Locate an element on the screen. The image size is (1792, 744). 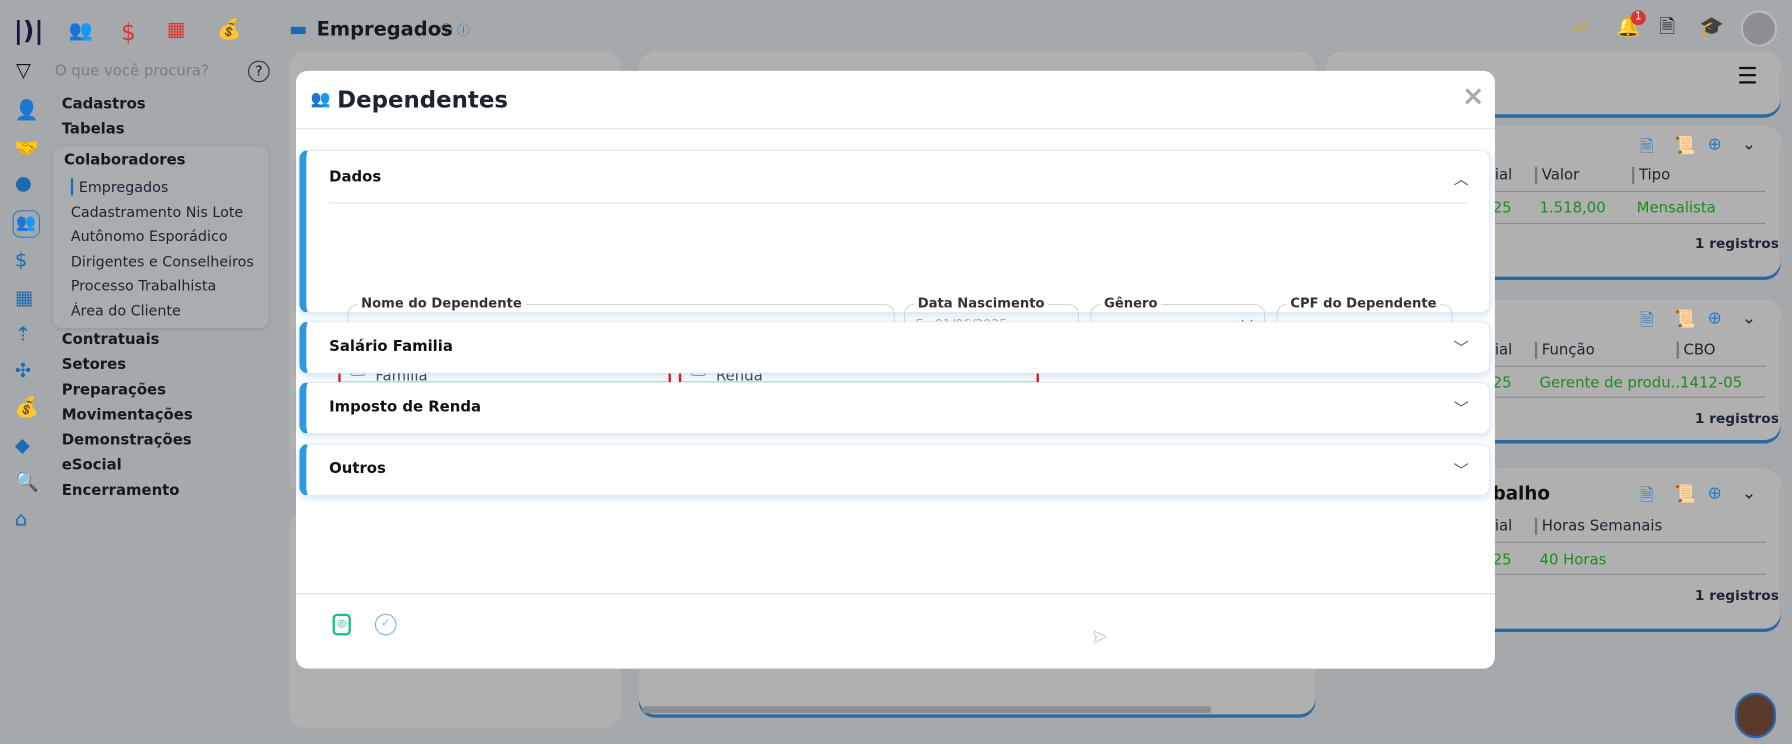
close-button: × is located at coordinates (1473, 96).